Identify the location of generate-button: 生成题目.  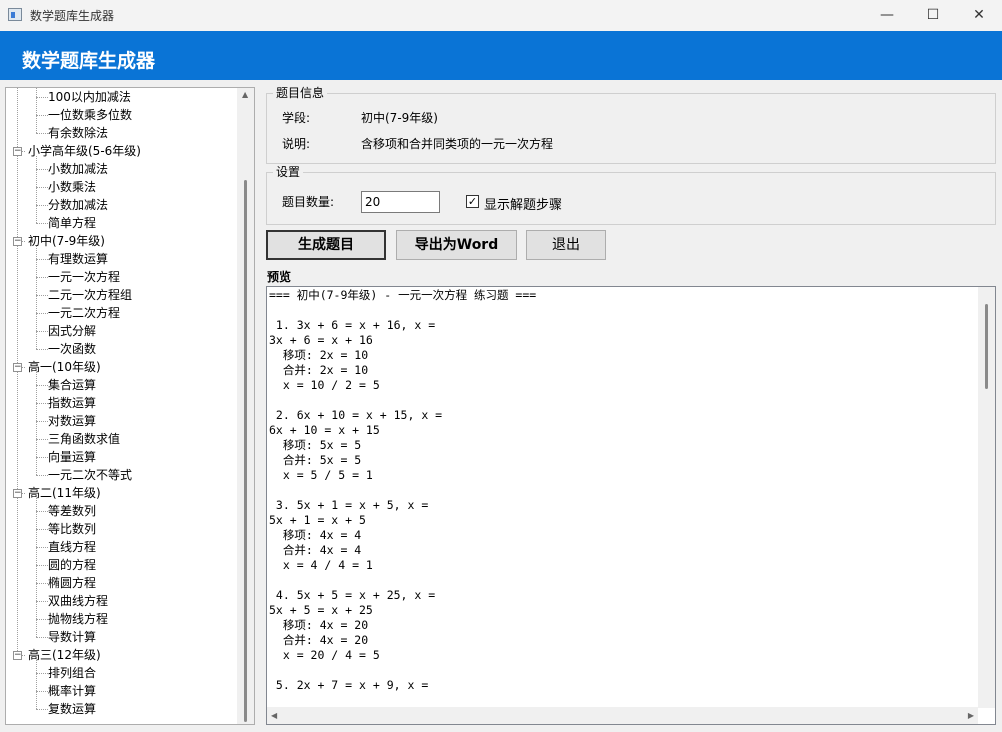
(326, 245).